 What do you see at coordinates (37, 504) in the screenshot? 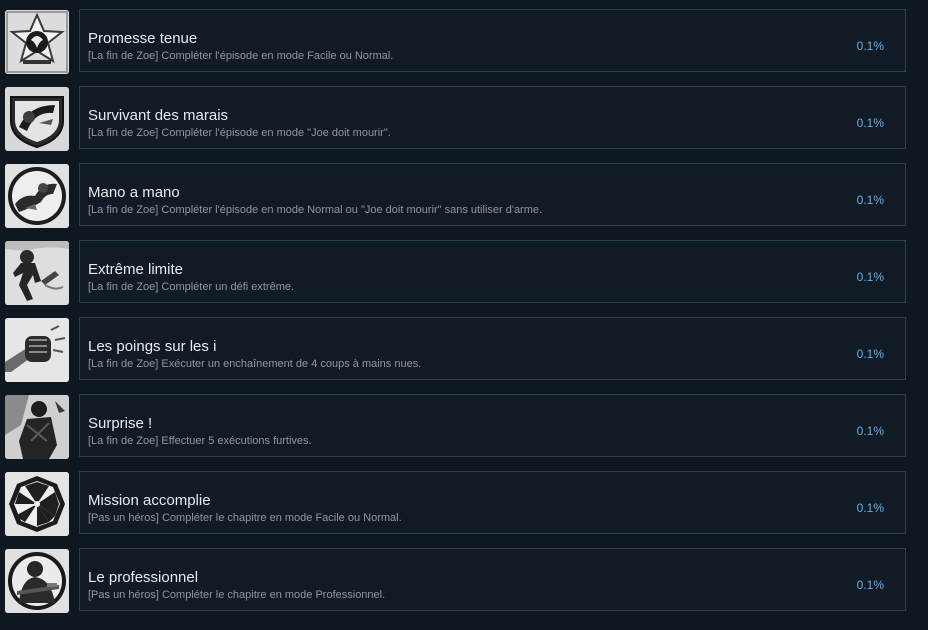
I see `umbrella-logo-icon` at bounding box center [37, 504].